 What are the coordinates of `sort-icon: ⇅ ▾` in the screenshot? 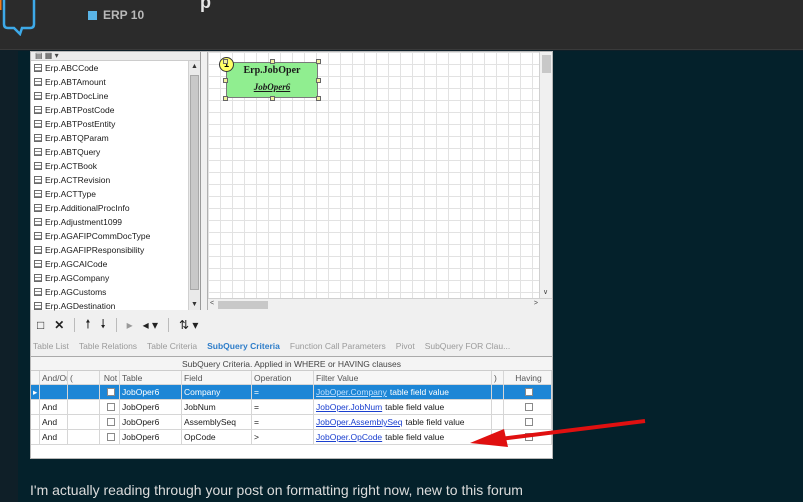 It's located at (188, 325).